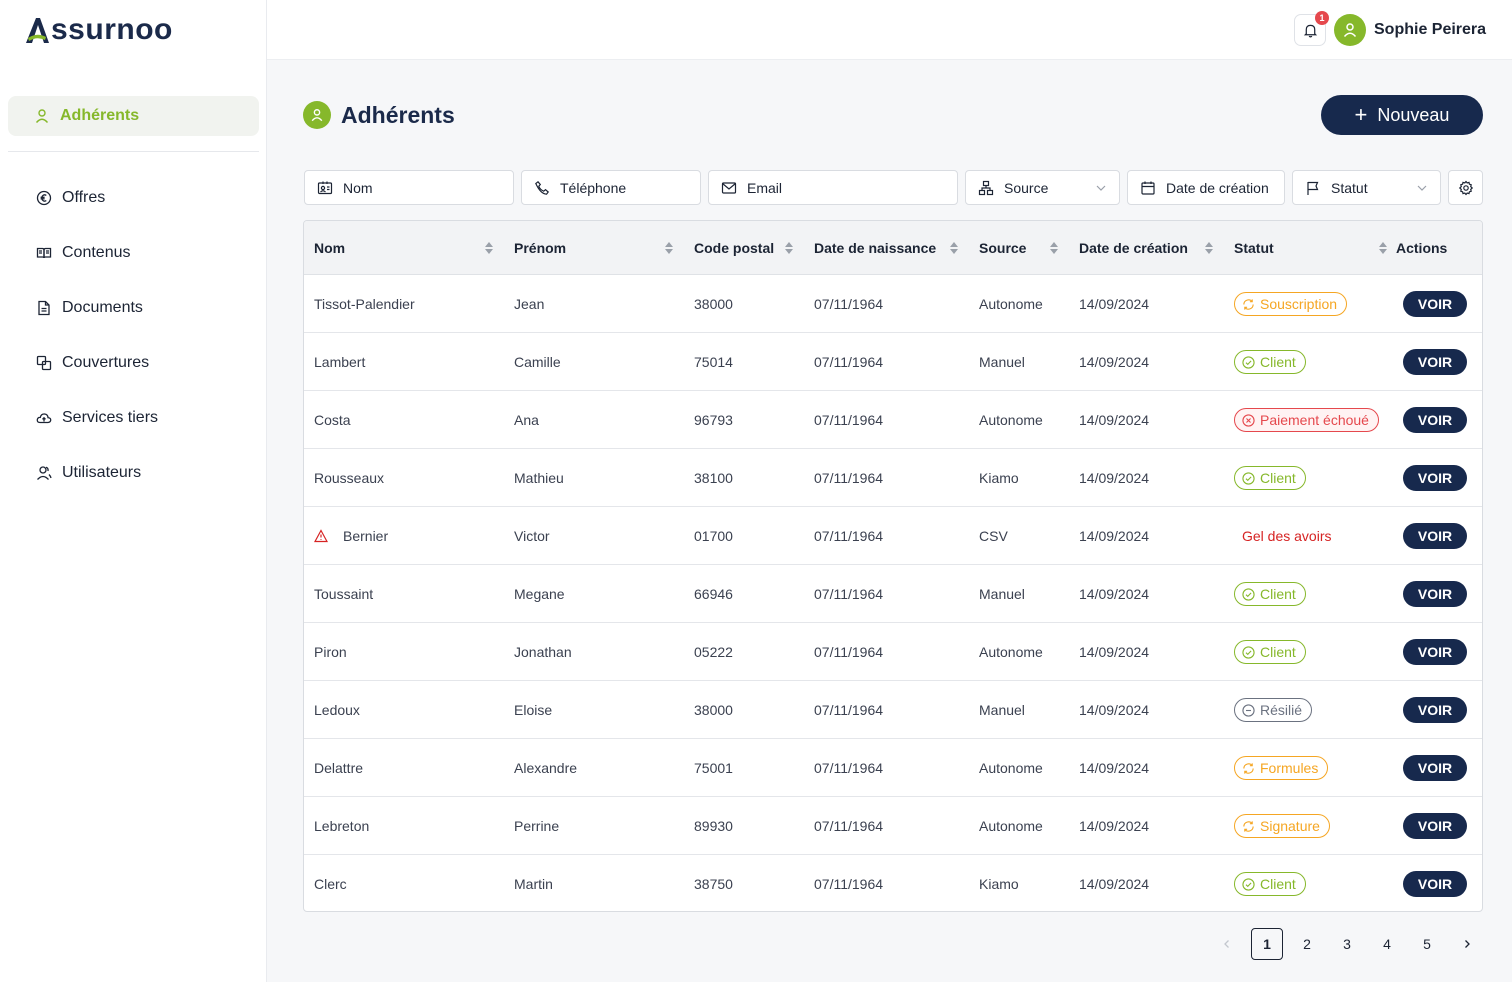 The image size is (1512, 982). I want to click on sidebar-item-utilisateurs: Utilisateurs, so click(97, 472).